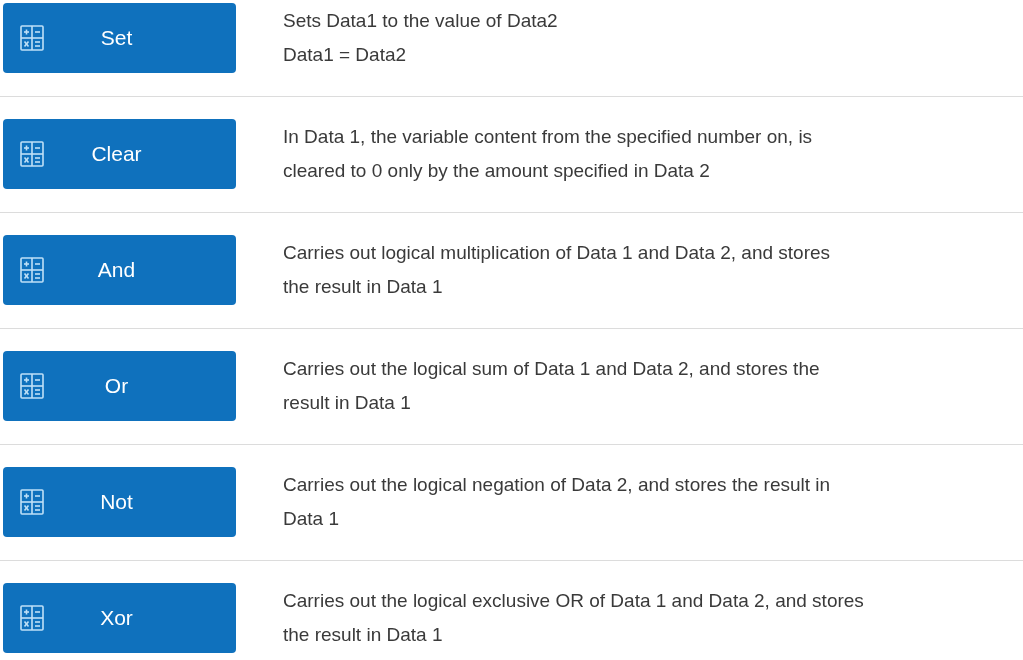 Image resolution: width=1023 pixels, height=660 pixels. What do you see at coordinates (420, 38) in the screenshot?
I see `instruction-description: Sets Data1 to the value of Data2 Data1 = Data2` at bounding box center [420, 38].